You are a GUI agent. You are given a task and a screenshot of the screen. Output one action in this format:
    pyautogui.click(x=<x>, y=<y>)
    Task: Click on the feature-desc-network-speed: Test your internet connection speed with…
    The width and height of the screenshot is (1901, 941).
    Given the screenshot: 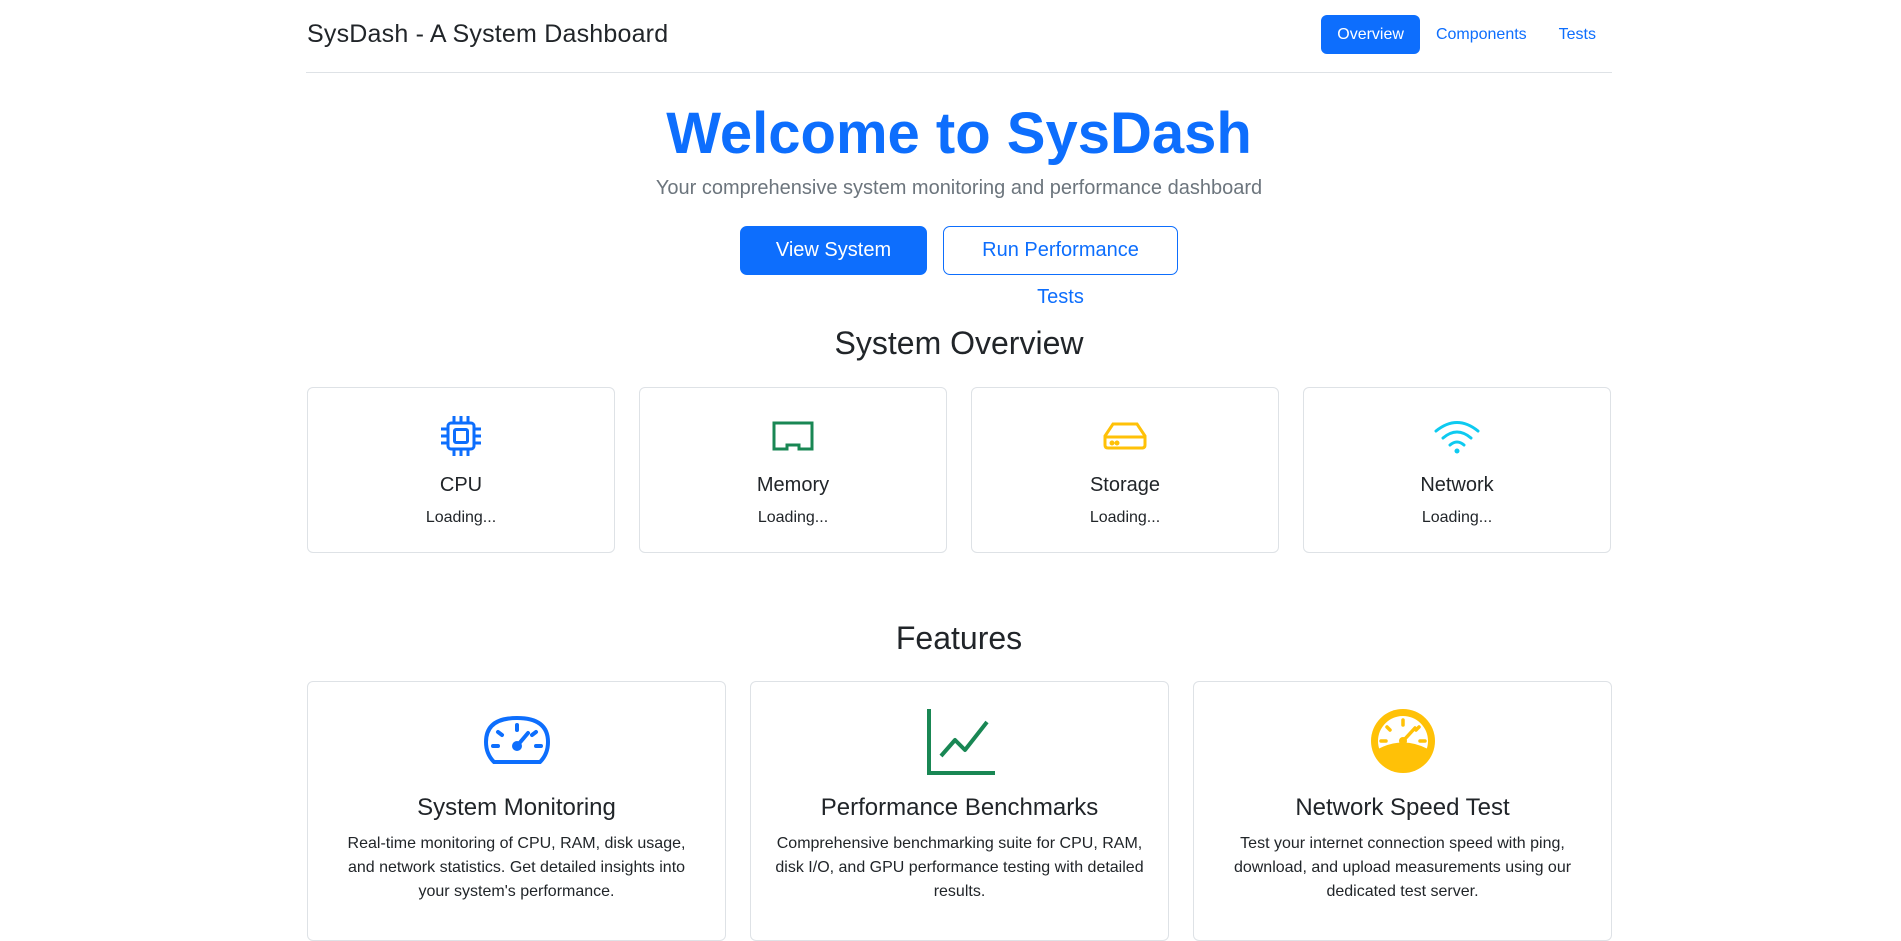 What is the action you would take?
    pyautogui.click(x=1402, y=867)
    